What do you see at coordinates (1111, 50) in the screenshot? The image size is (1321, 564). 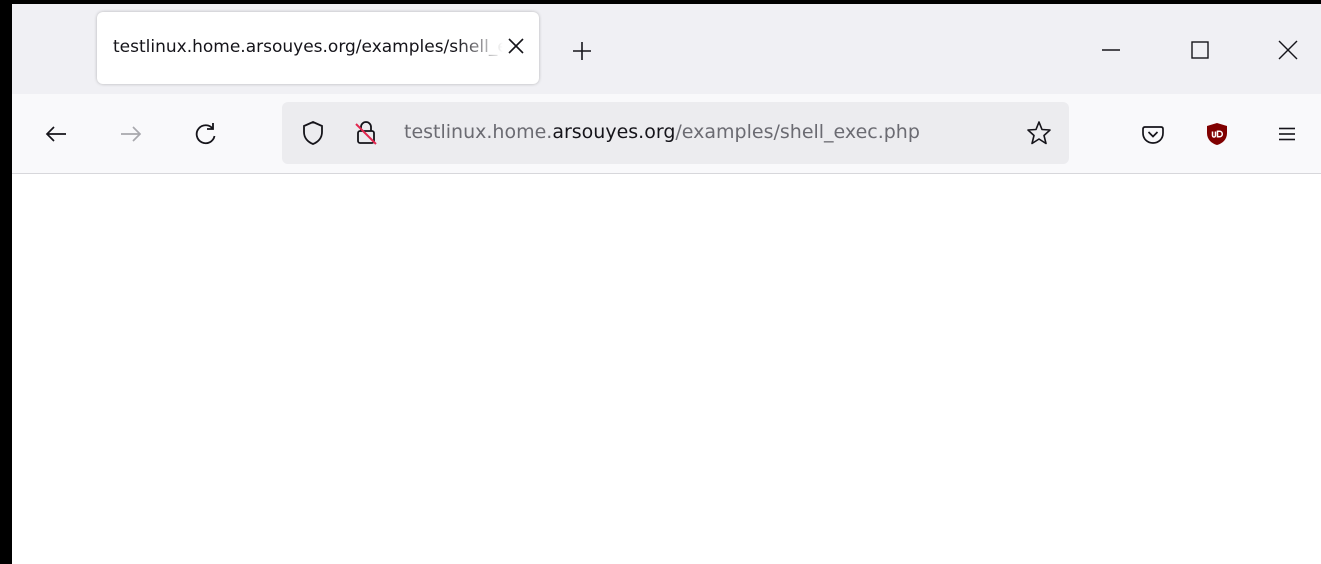 I see `minimize-icon` at bounding box center [1111, 50].